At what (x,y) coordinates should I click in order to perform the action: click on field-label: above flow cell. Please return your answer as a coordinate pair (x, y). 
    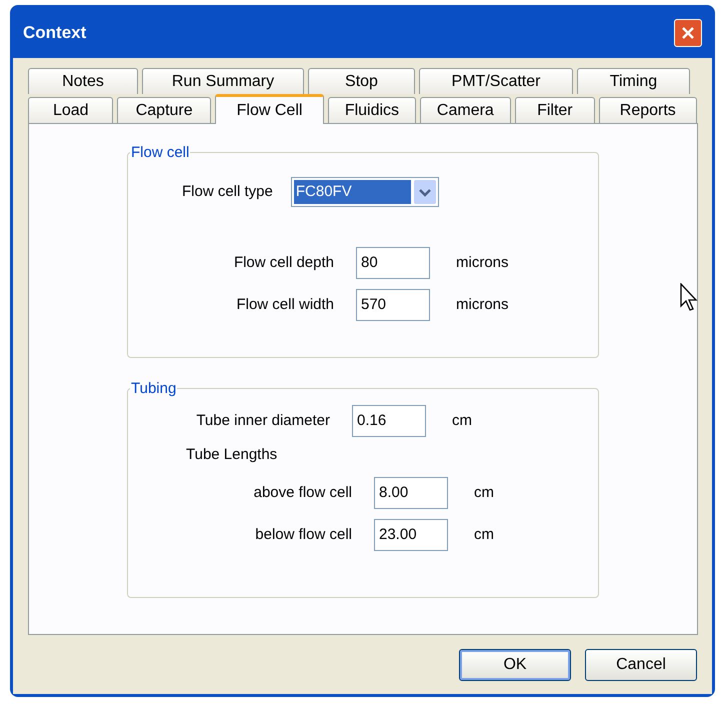
    Looking at the image, I should click on (302, 492).